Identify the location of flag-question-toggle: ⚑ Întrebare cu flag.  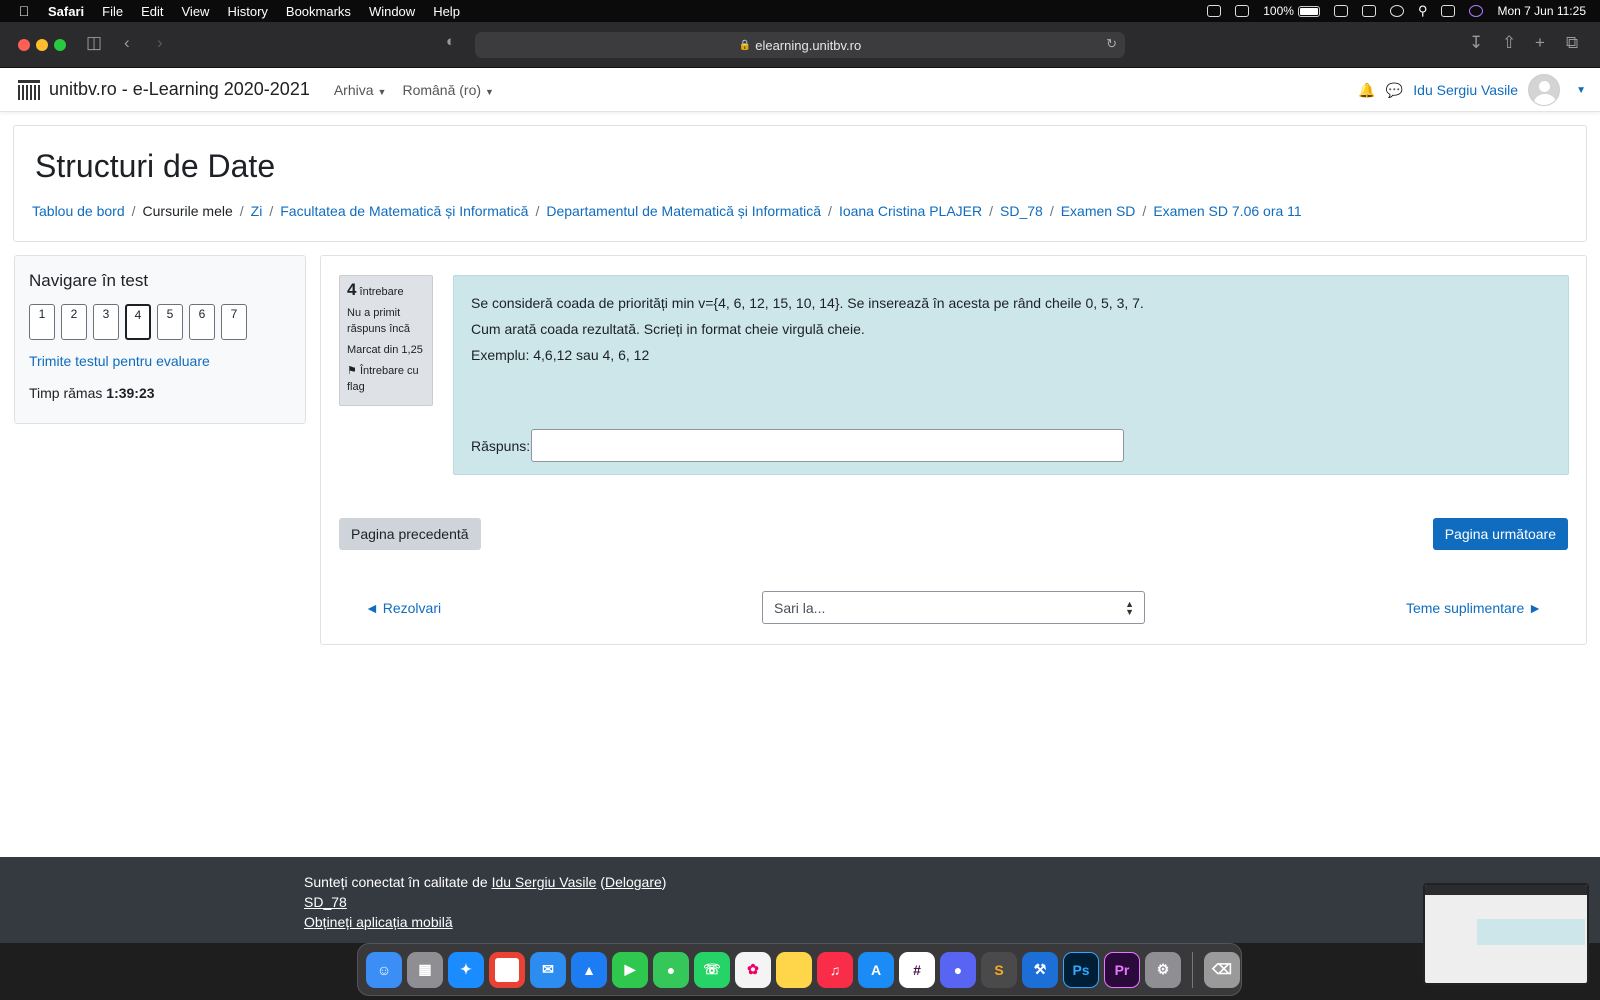
(386, 379).